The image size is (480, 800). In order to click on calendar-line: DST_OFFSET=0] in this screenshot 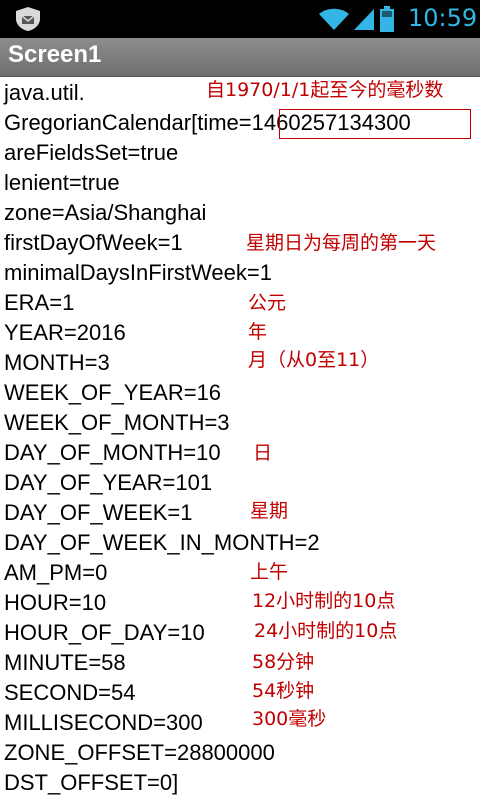, I will do `click(91, 782)`.